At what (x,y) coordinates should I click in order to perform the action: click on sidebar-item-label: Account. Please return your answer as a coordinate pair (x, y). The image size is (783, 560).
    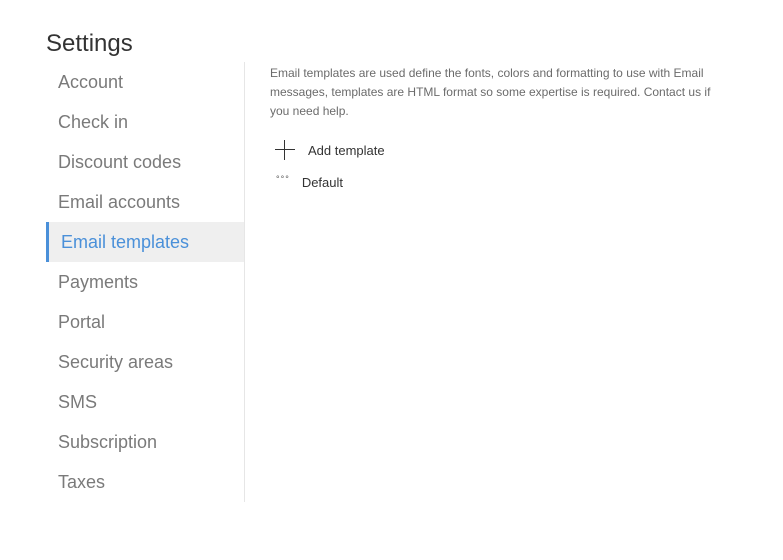
    Looking at the image, I should click on (91, 82).